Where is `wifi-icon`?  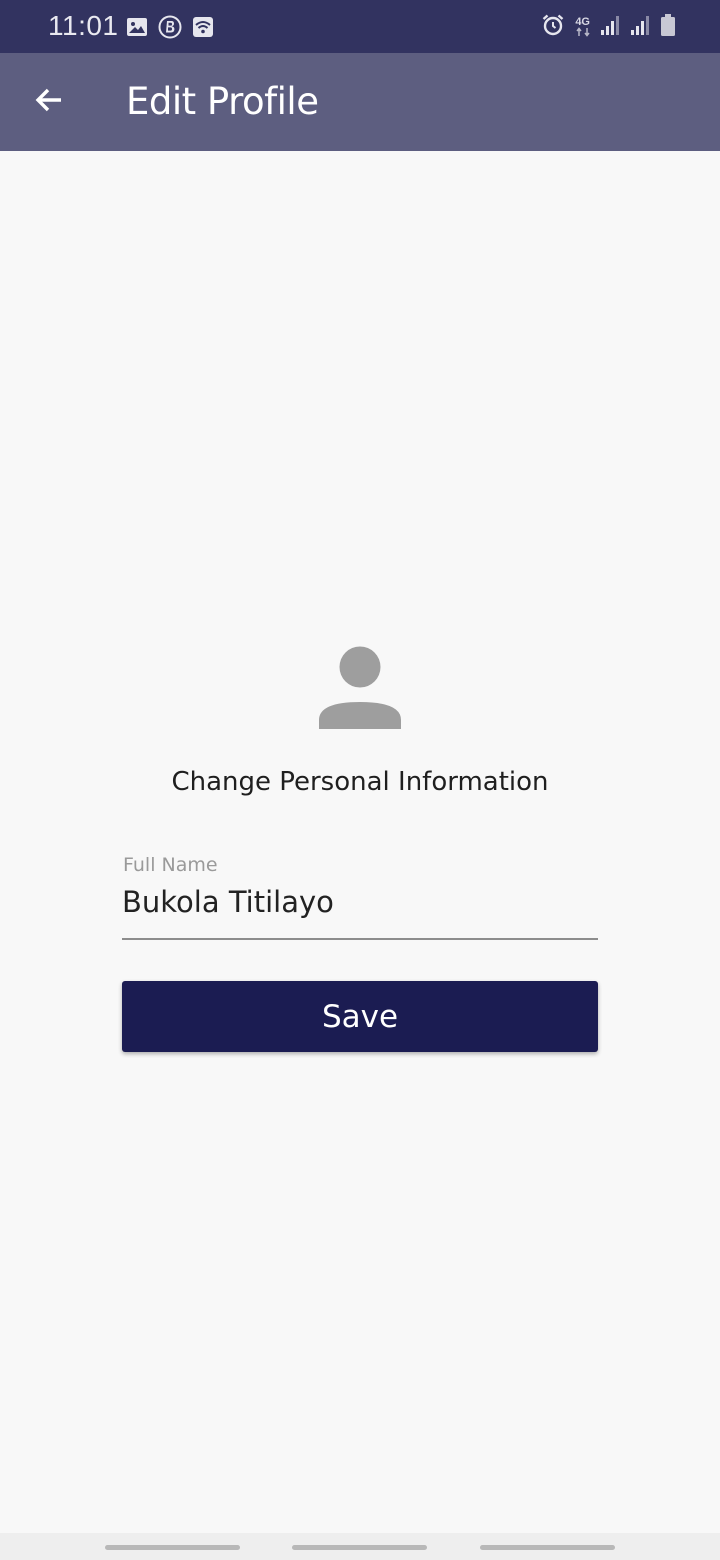 wifi-icon is located at coordinates (203, 29).